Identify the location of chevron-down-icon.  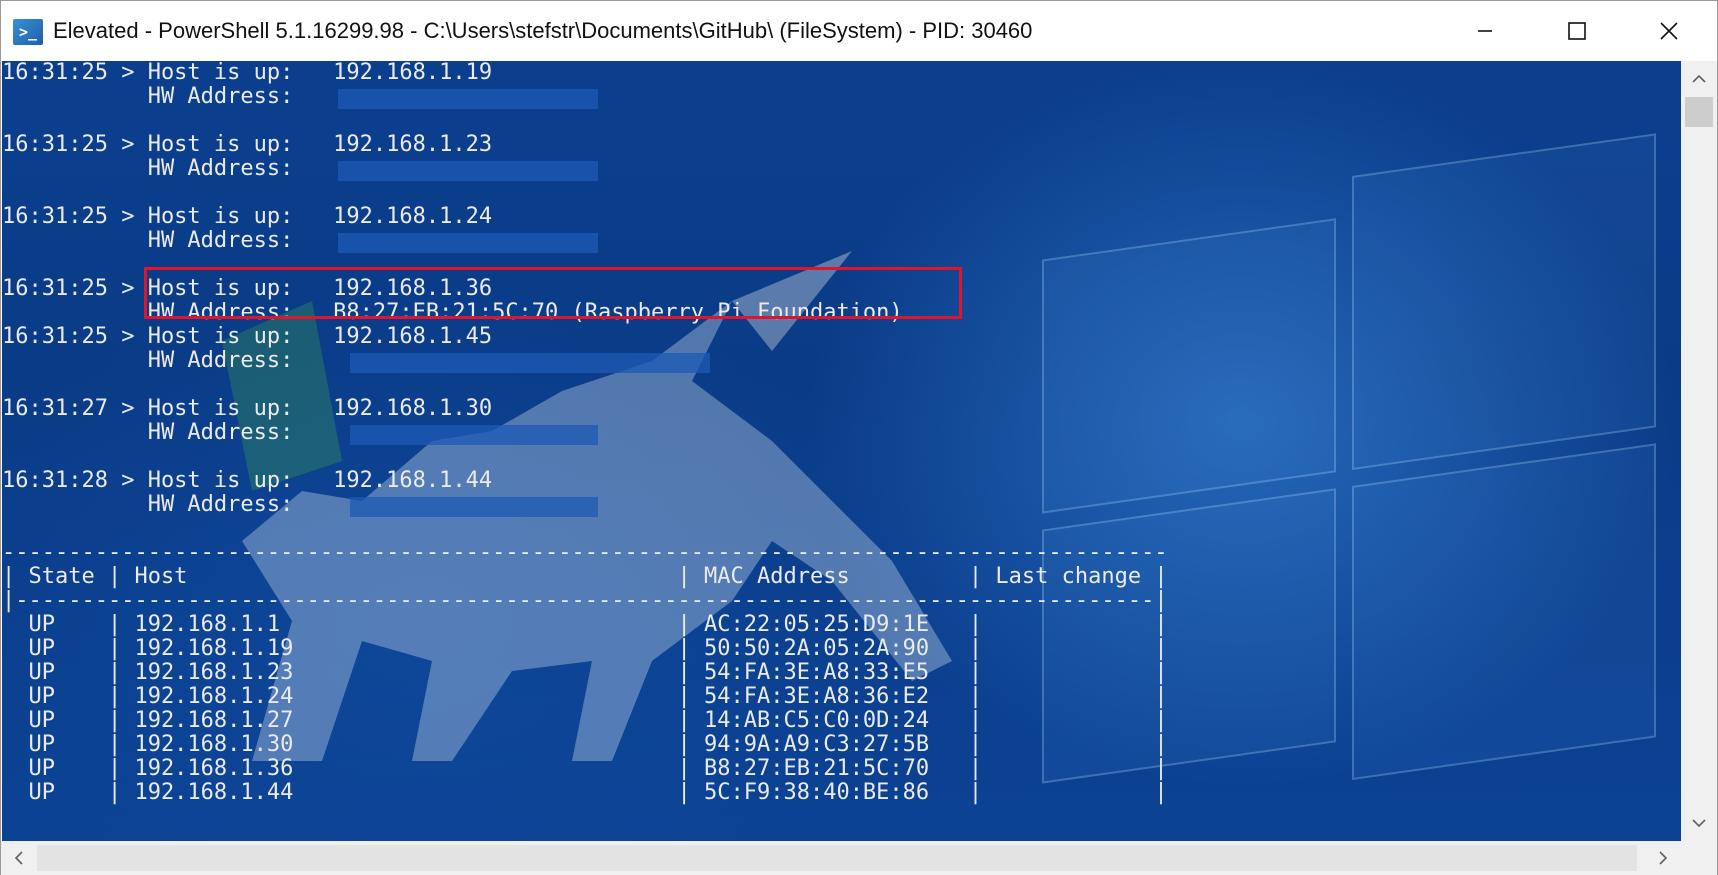
(1699, 823).